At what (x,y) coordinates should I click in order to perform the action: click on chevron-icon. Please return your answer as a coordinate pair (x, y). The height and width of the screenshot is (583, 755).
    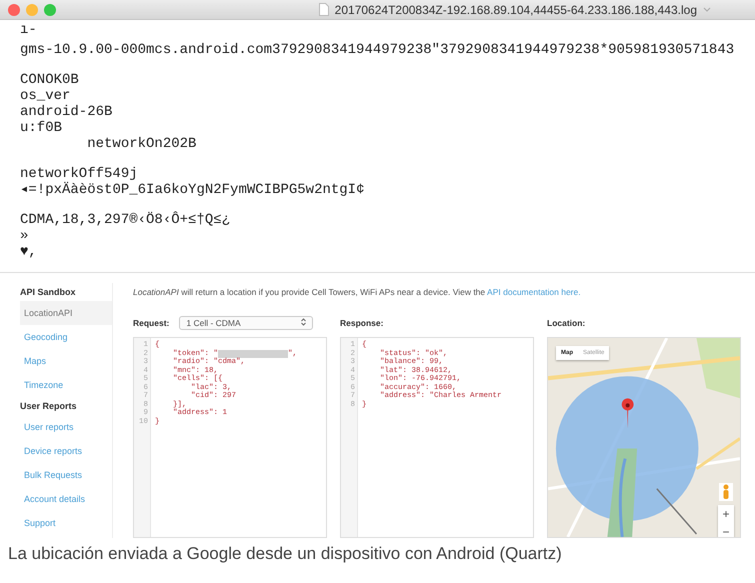
    Looking at the image, I should click on (707, 9).